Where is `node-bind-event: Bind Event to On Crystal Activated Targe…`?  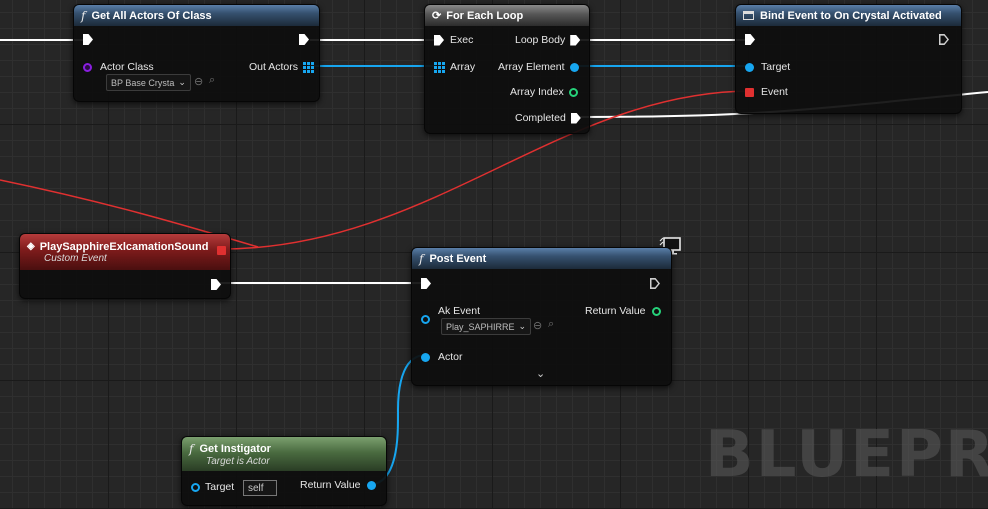
node-bind-event: Bind Event to On Crystal Activated Targe… is located at coordinates (848, 59).